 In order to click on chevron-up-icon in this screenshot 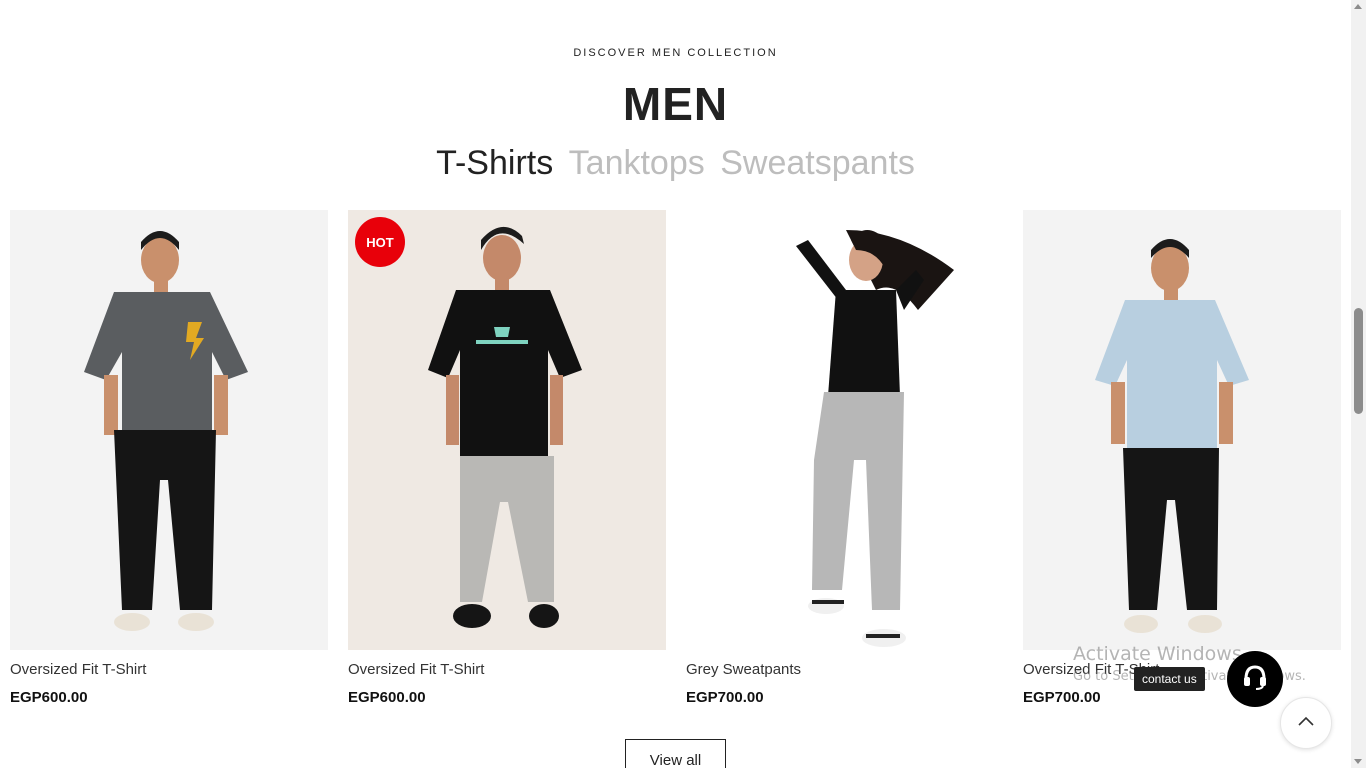, I will do `click(1306, 723)`.